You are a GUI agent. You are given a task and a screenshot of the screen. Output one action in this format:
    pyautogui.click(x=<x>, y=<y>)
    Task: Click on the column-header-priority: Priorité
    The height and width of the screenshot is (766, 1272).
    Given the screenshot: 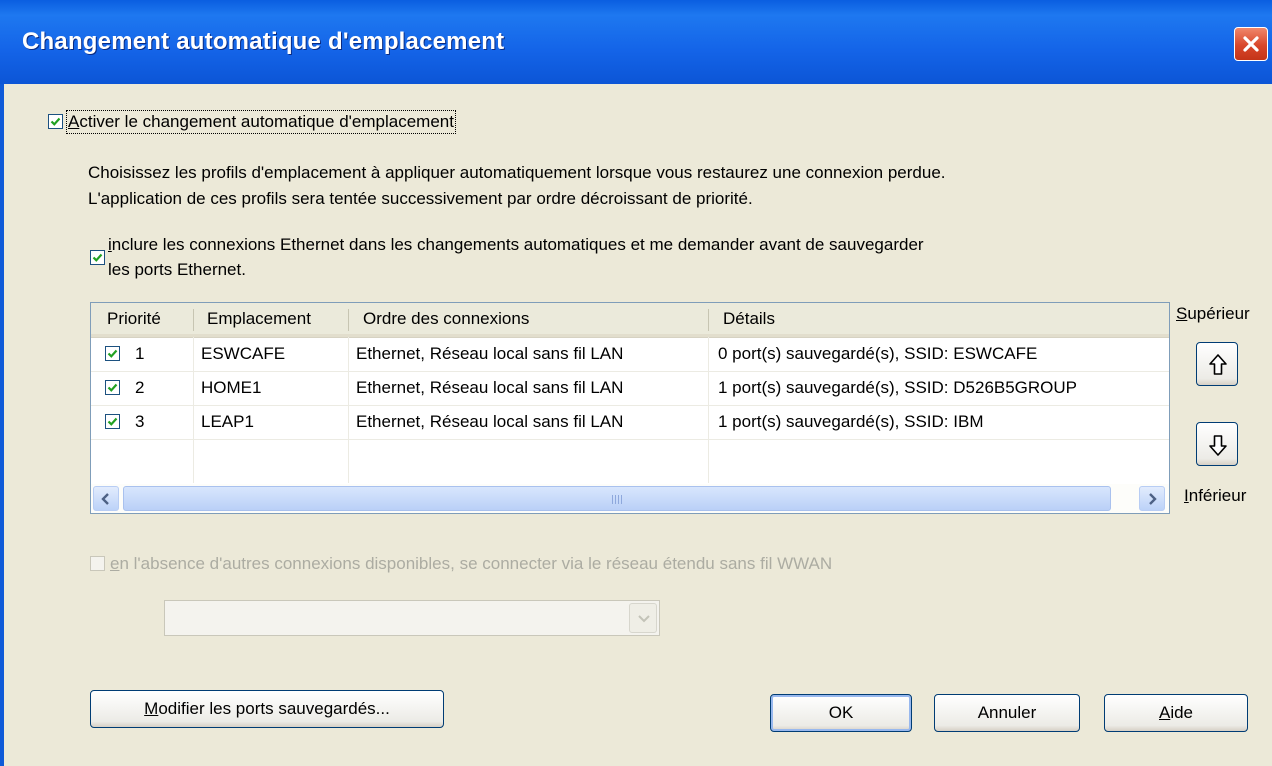 What is the action you would take?
    pyautogui.click(x=142, y=320)
    